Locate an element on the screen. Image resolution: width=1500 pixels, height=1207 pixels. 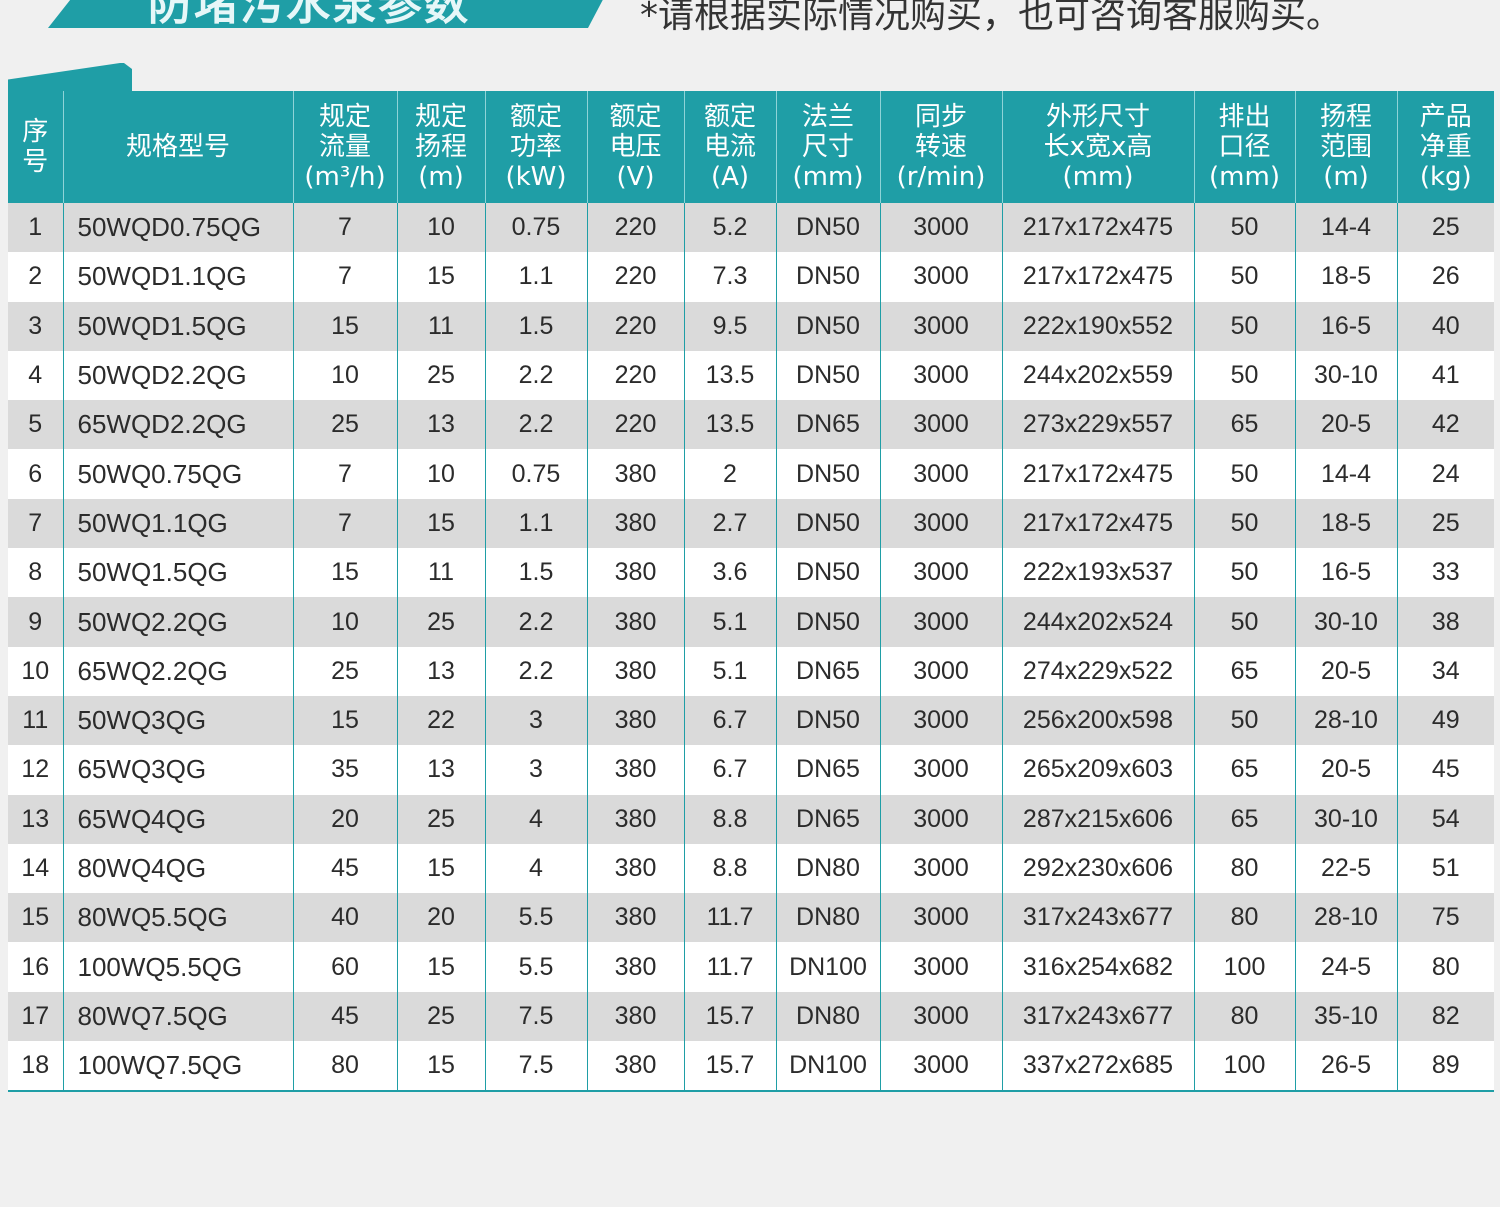
table-cell: 9 is located at coordinates (36, 622).